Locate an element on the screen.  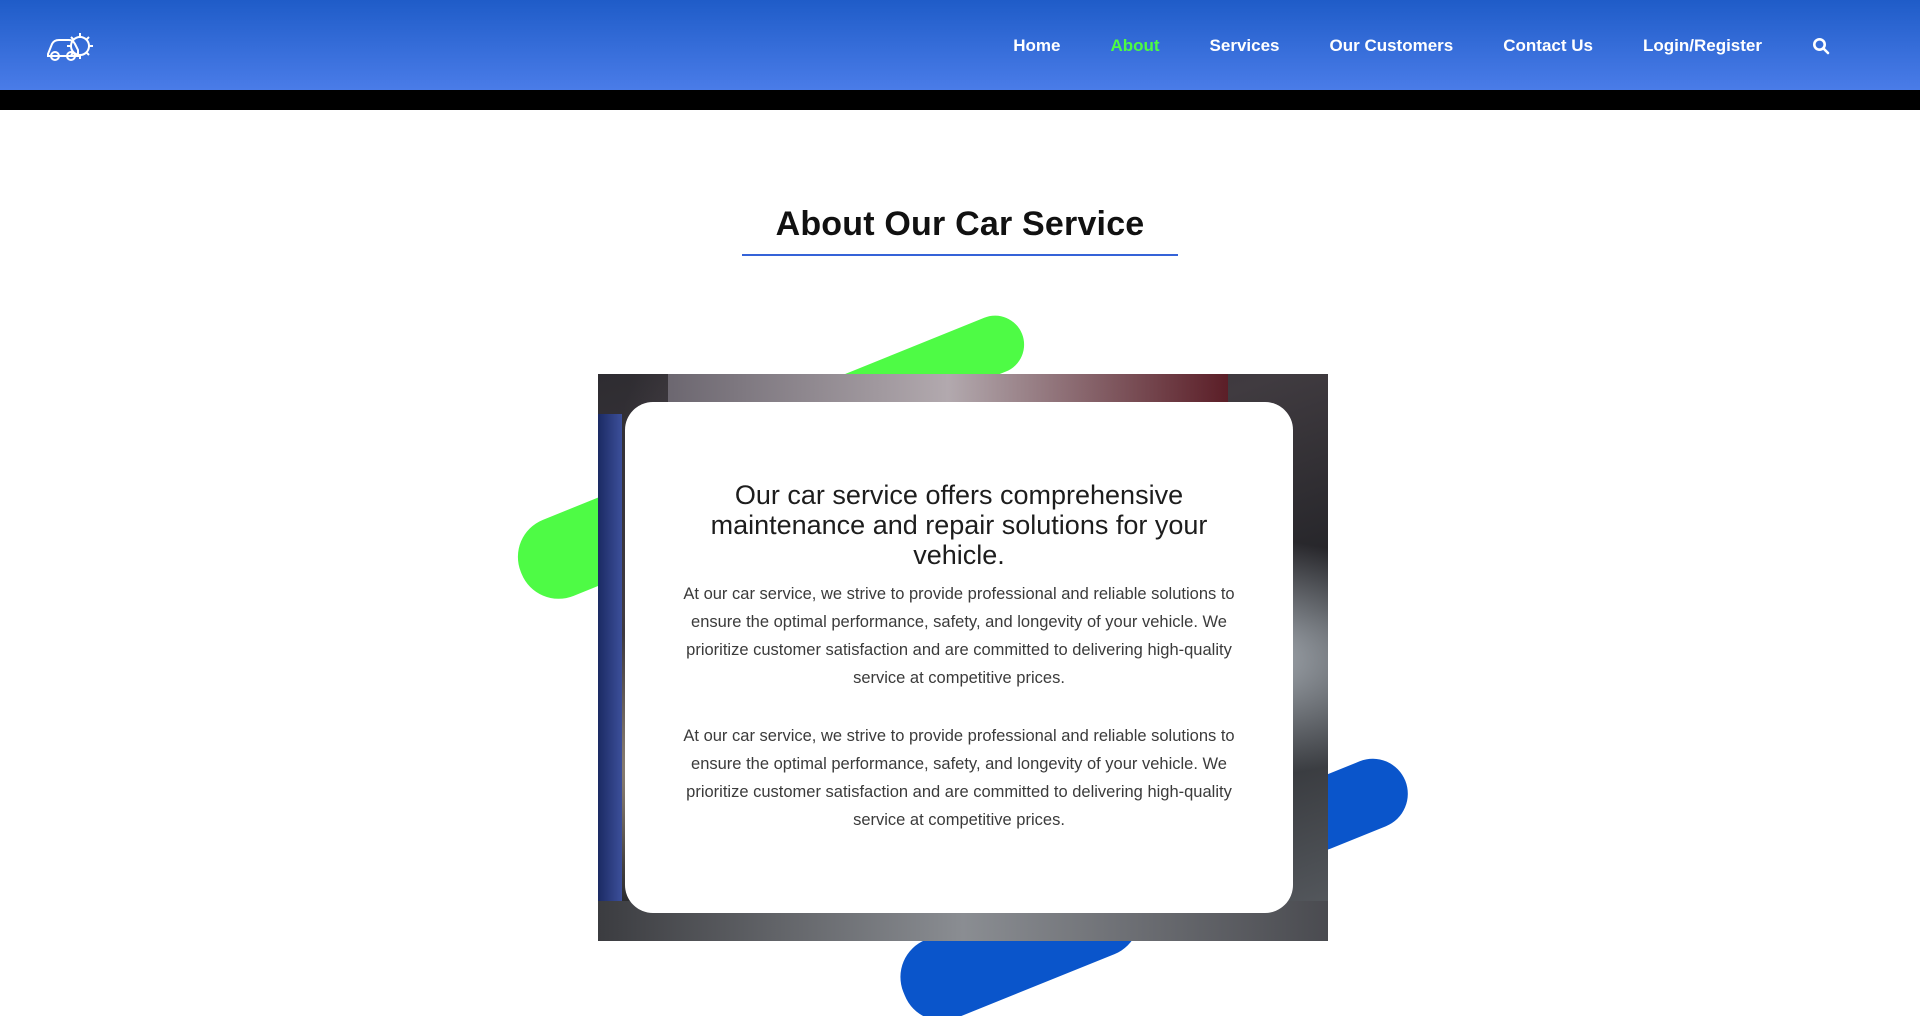
nav-our-customers-link: Our Customers is located at coordinates (1392, 46).